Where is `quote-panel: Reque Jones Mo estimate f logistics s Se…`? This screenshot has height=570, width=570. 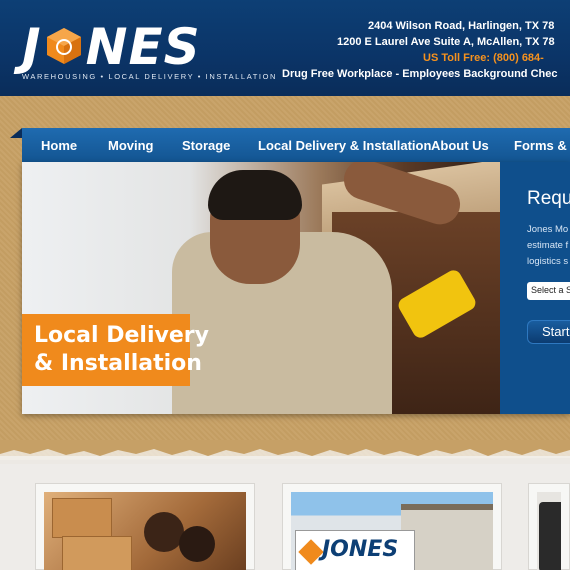
quote-panel: Reque Jones Mo estimate f logistics s Se… is located at coordinates (535, 288).